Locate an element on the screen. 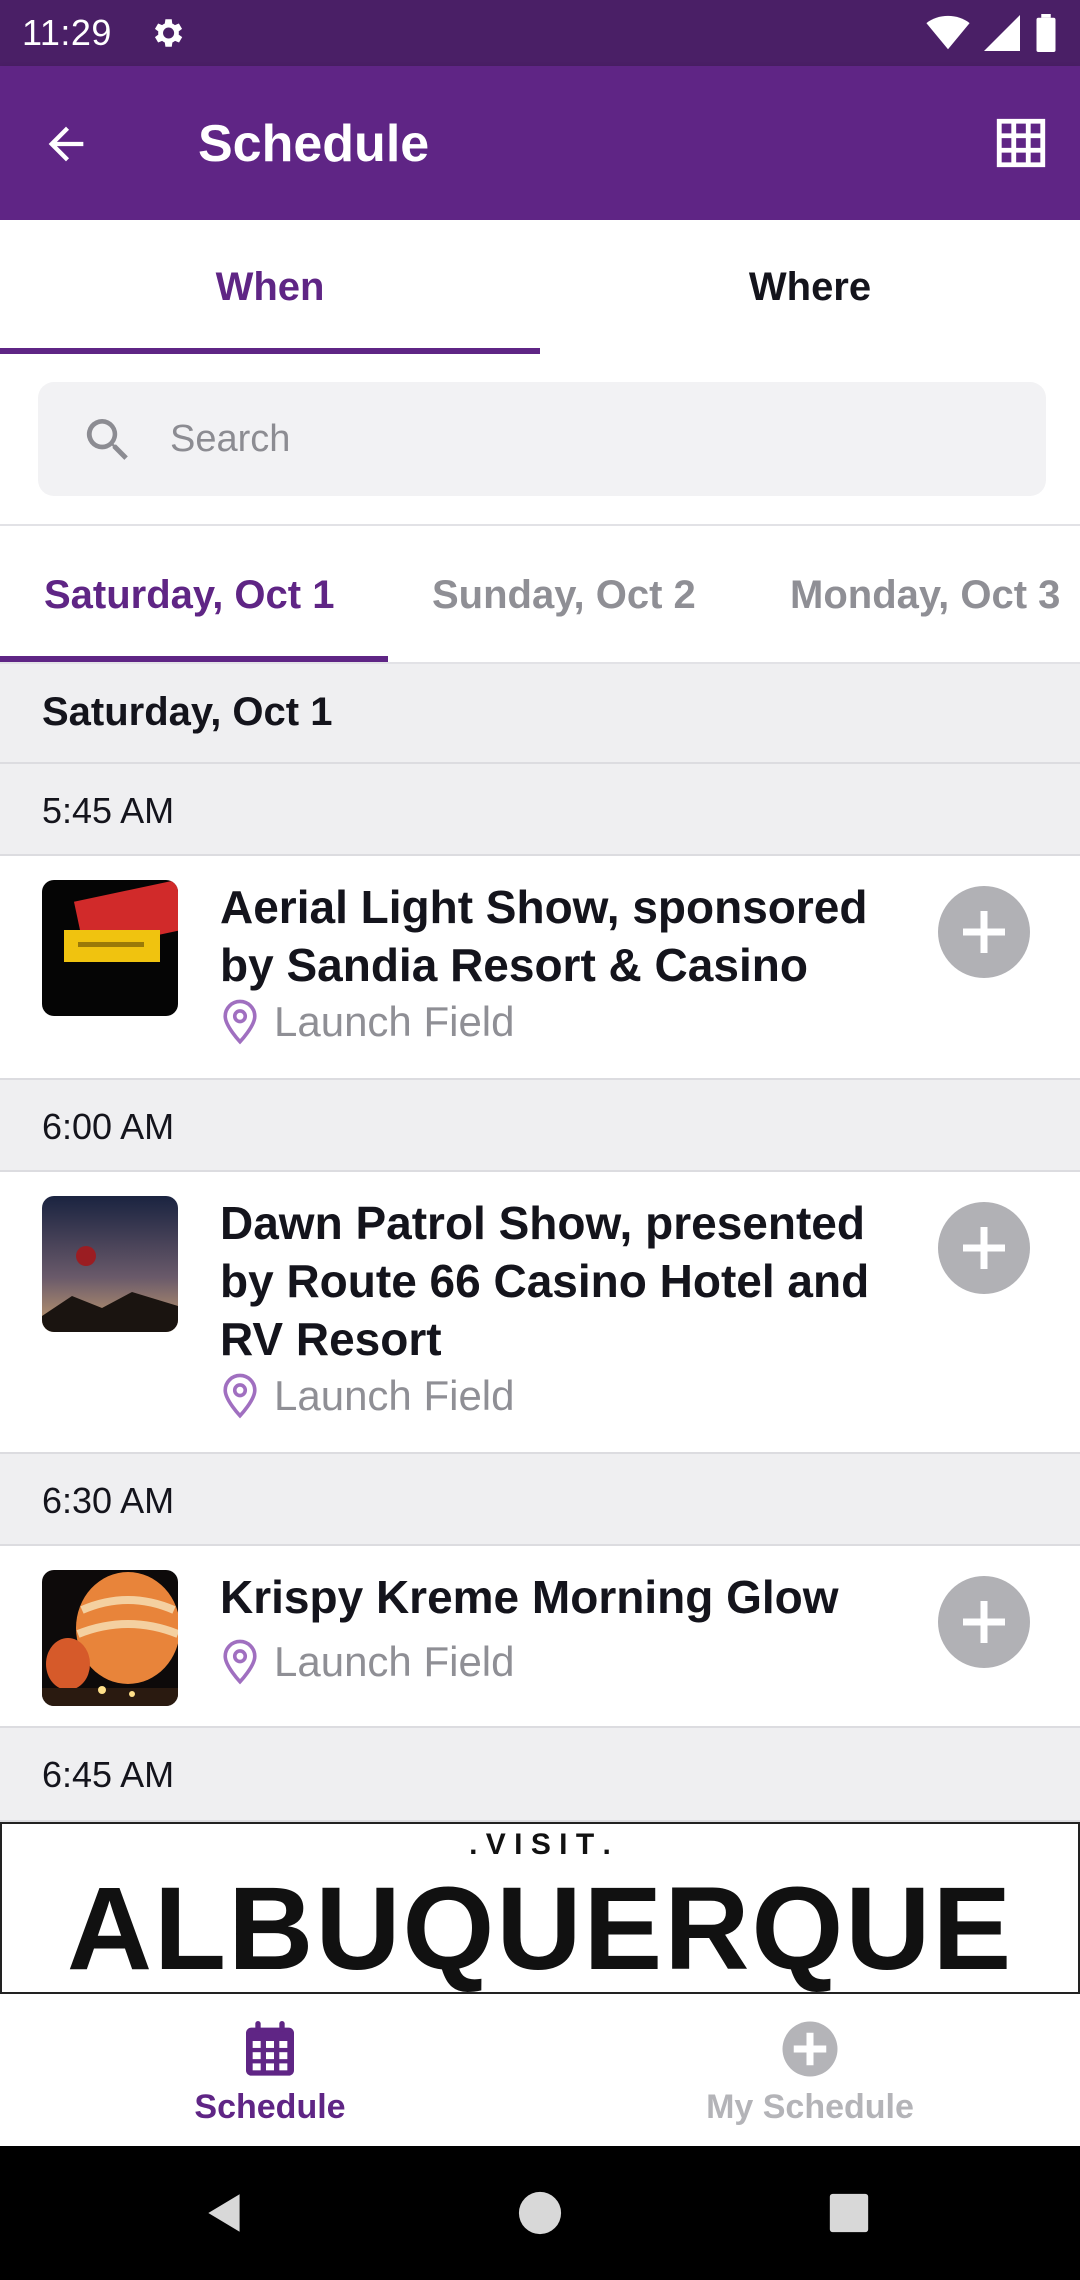 This screenshot has height=2280, width=1080. grid-icon is located at coordinates (1021, 143).